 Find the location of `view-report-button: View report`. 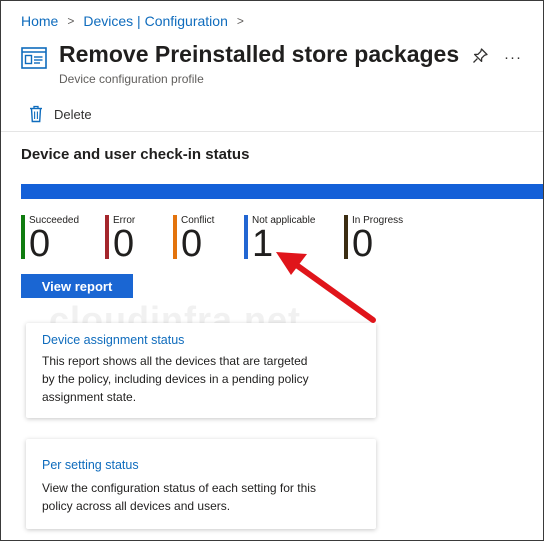

view-report-button: View report is located at coordinates (77, 286).